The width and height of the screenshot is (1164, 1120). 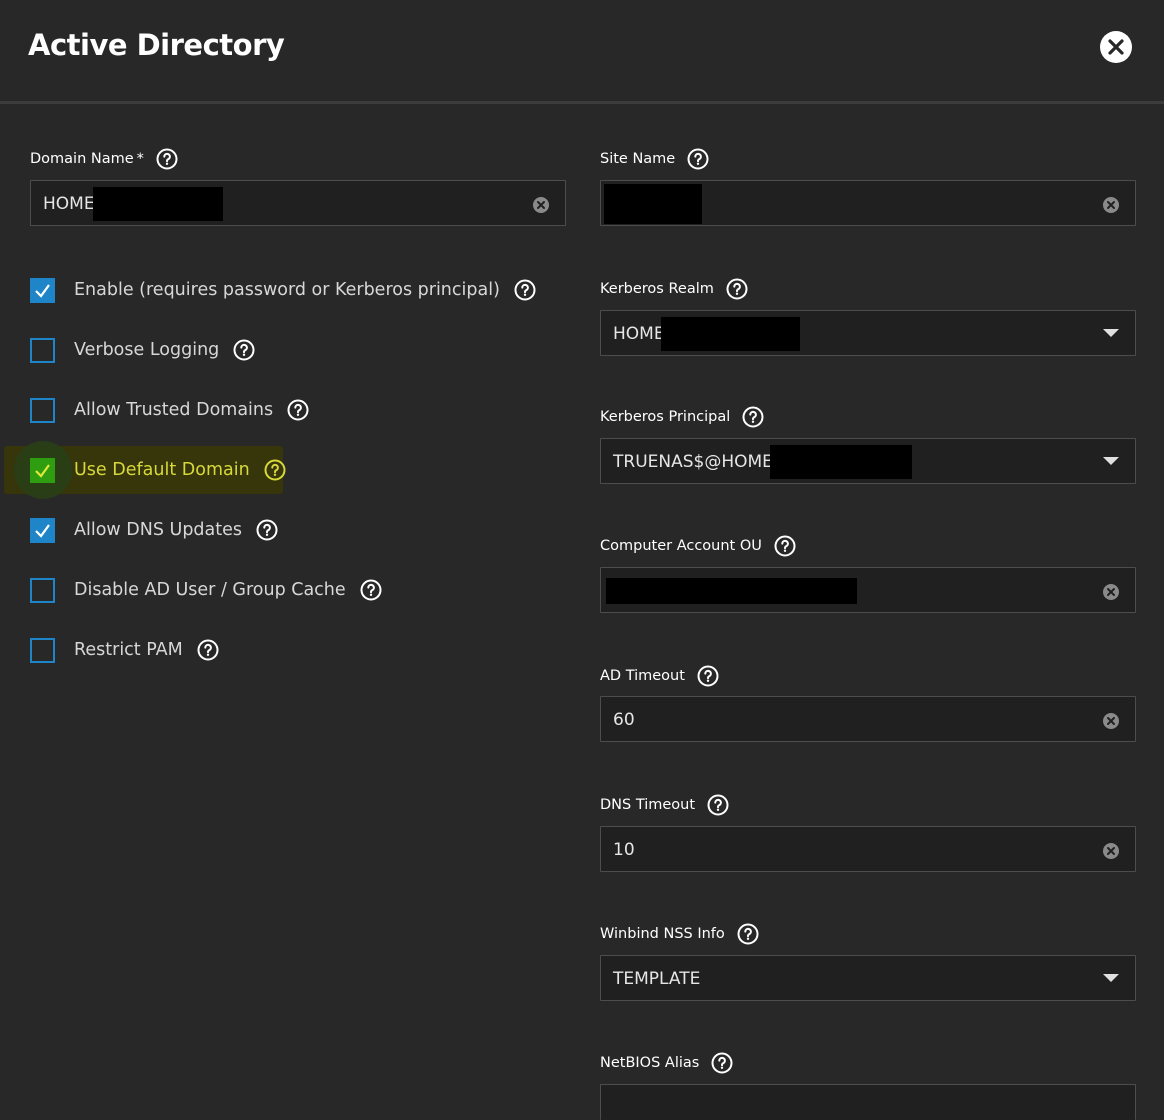 I want to click on checkbox-row-verbose-logging: Verbose Logging, so click(x=142, y=350).